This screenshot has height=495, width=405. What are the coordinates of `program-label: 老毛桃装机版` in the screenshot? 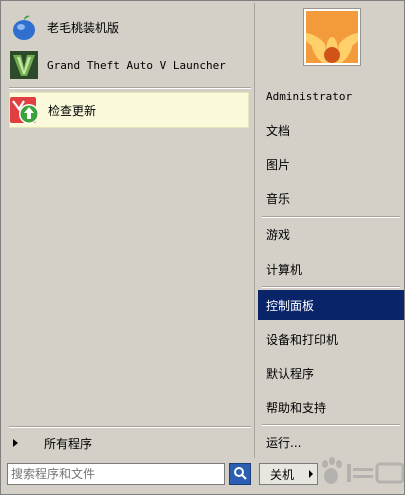 It's located at (83, 27).